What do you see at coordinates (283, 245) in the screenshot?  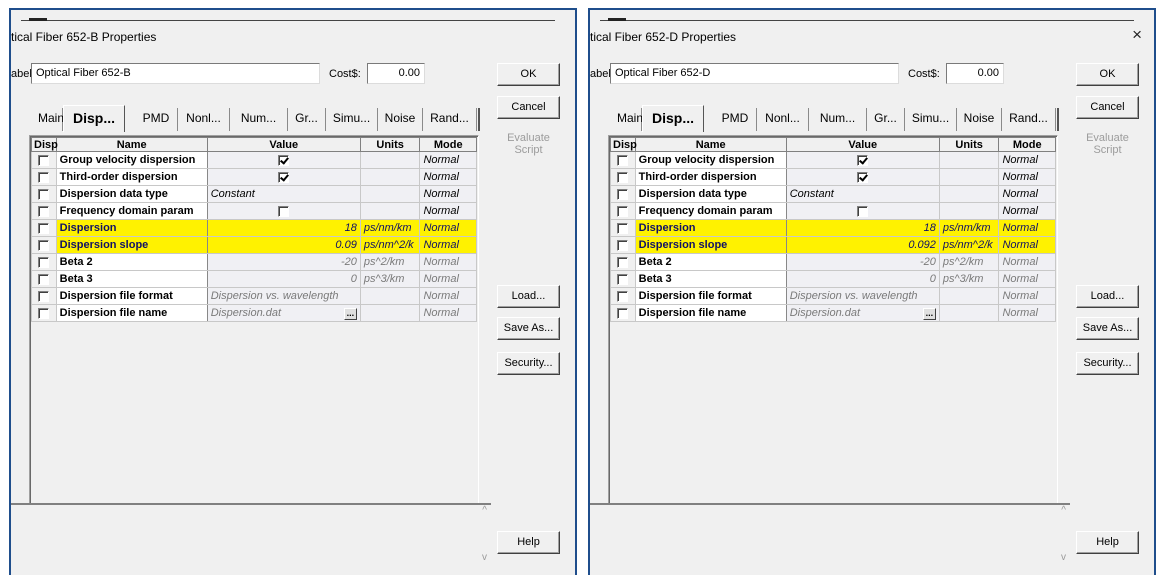 I see `parameter-value: 0.09` at bounding box center [283, 245].